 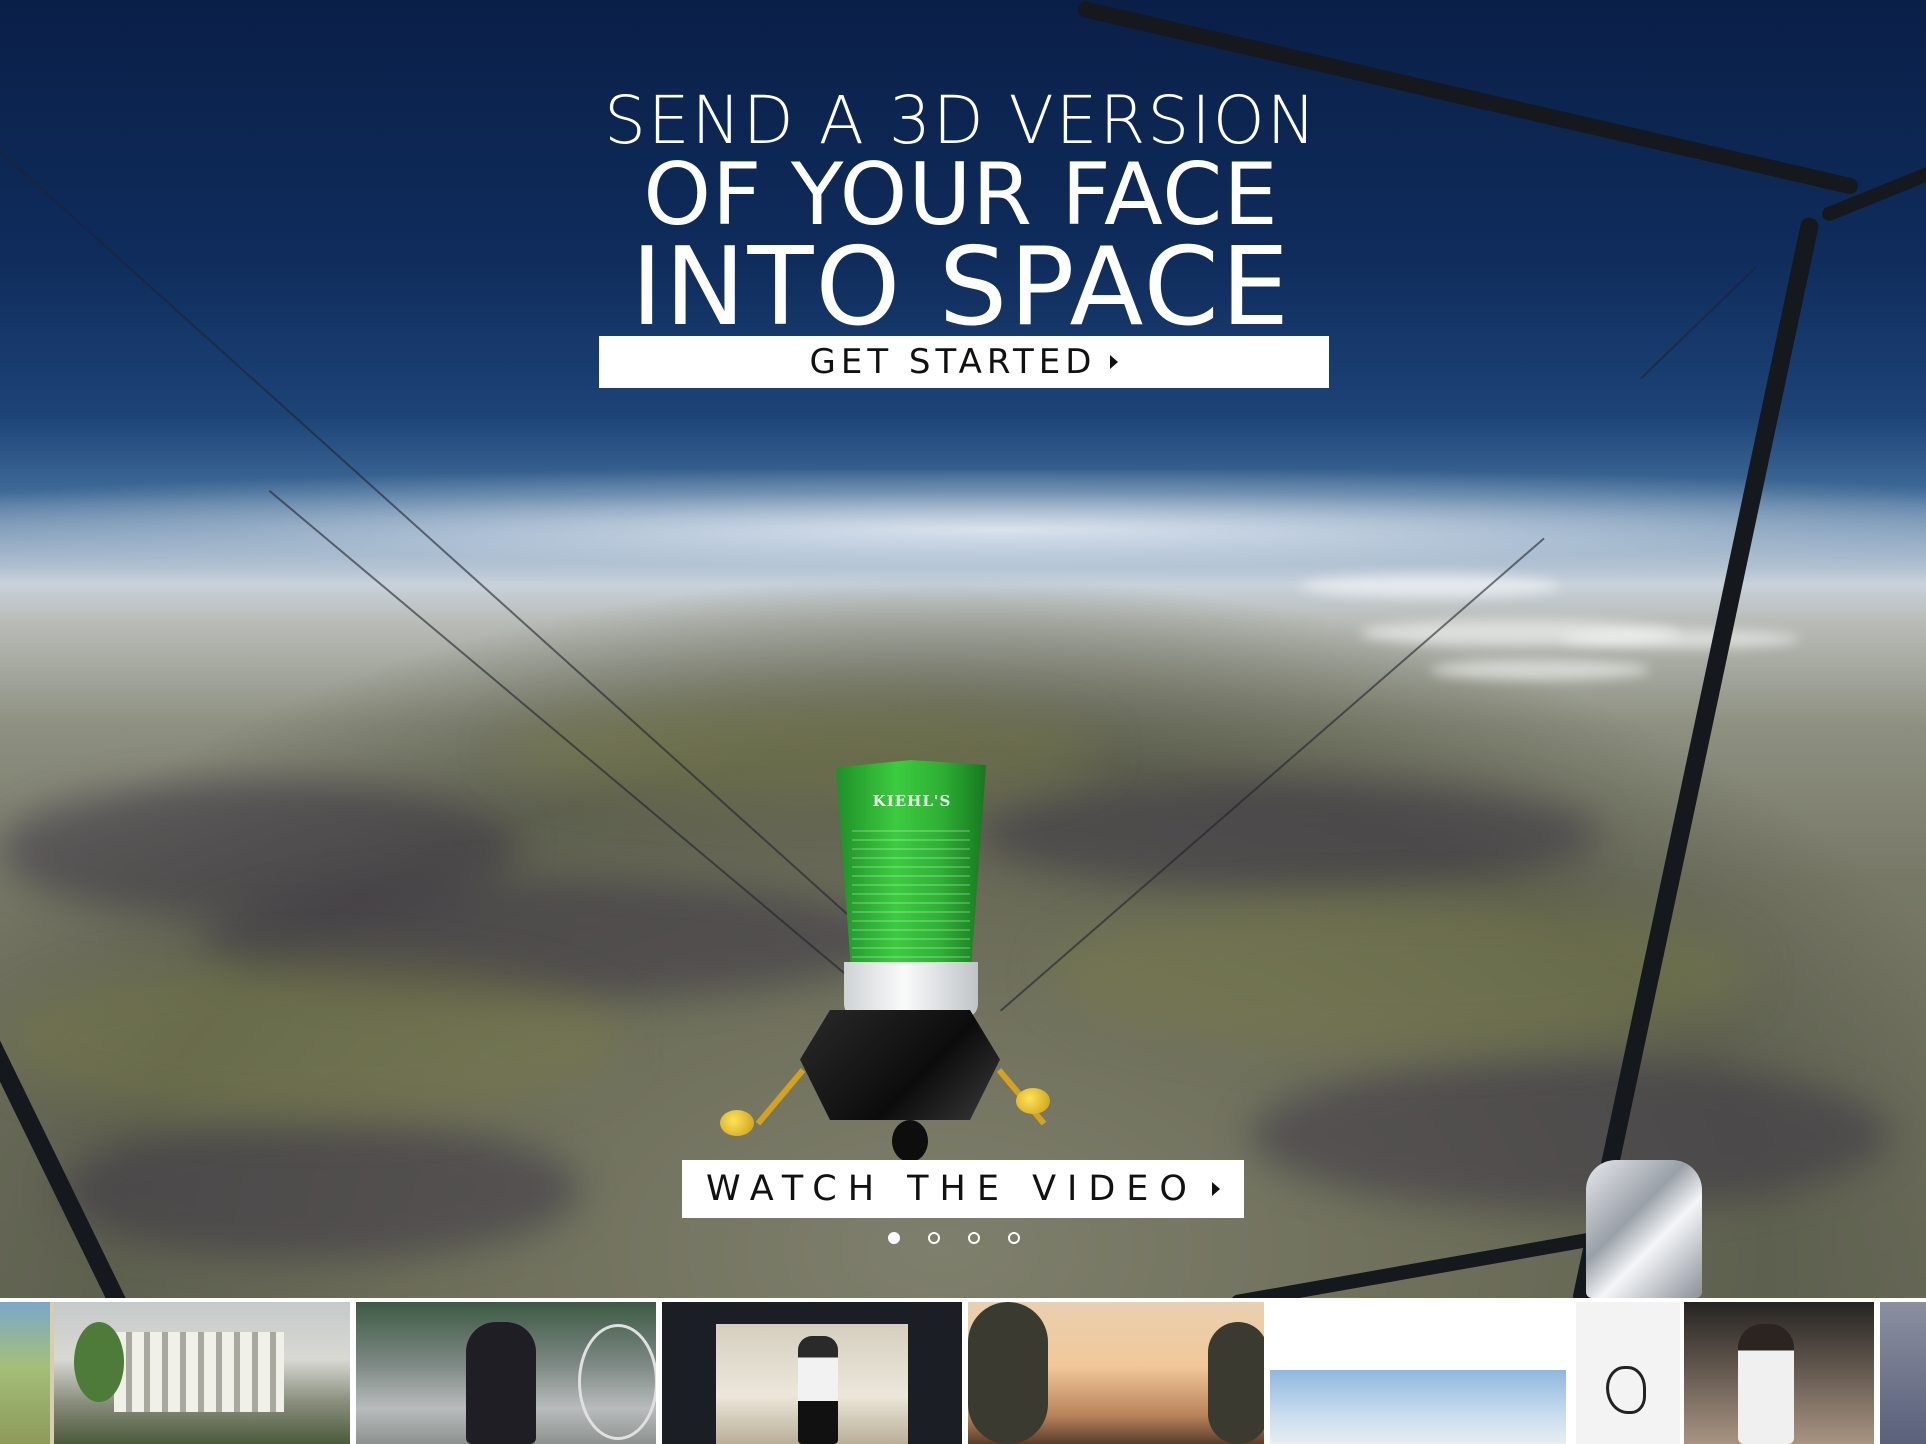 What do you see at coordinates (954, 1238) in the screenshot?
I see `carousel-dots` at bounding box center [954, 1238].